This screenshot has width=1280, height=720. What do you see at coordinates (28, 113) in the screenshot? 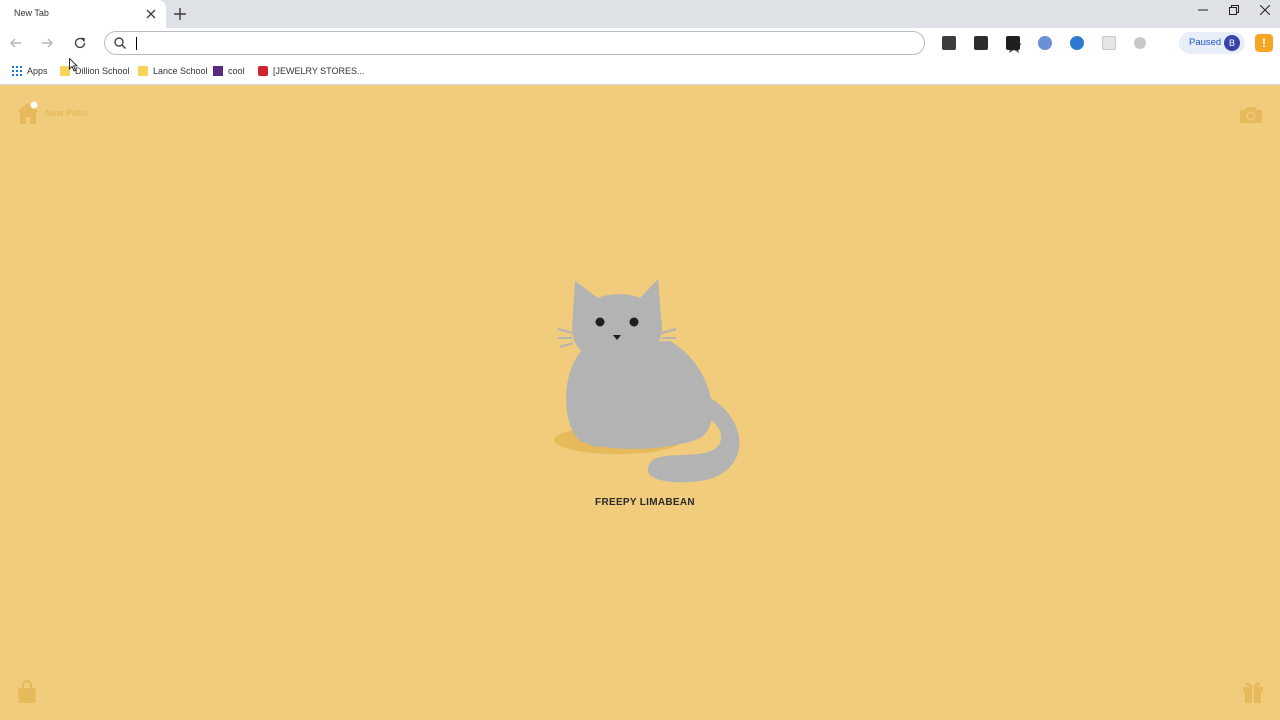
I see `home-icon` at bounding box center [28, 113].